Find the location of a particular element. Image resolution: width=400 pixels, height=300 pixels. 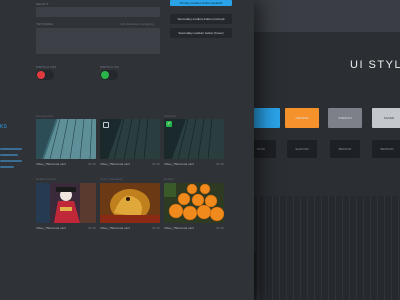

ui-style-title: UI STYLE is located at coordinates (375, 65).